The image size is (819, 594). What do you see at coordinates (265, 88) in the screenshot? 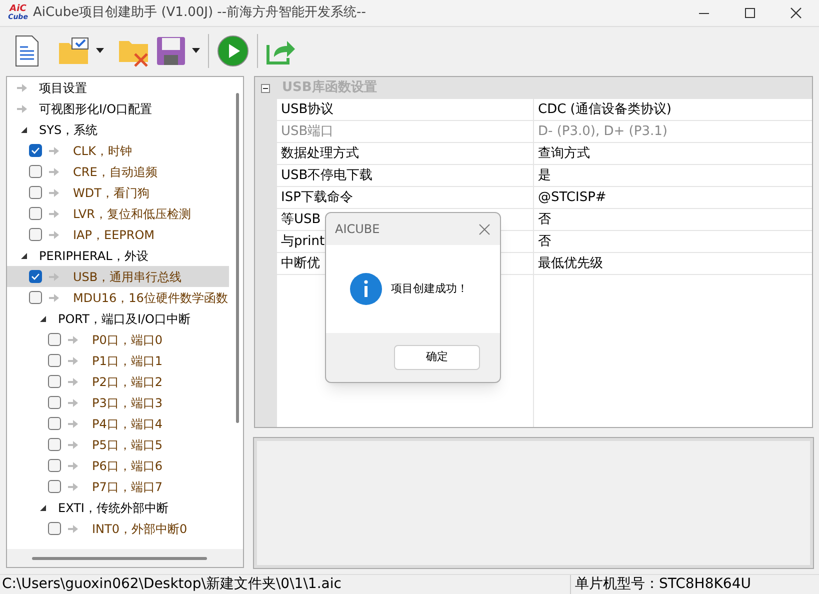
I see `collapse-icon` at bounding box center [265, 88].